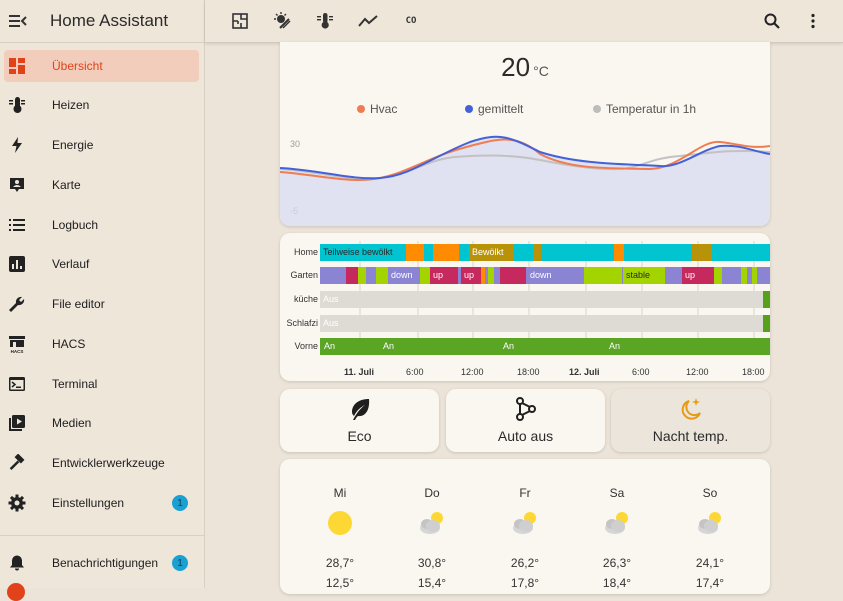 This screenshot has width=843, height=601. What do you see at coordinates (525, 180) in the screenshot?
I see `temperature-graph` at bounding box center [525, 180].